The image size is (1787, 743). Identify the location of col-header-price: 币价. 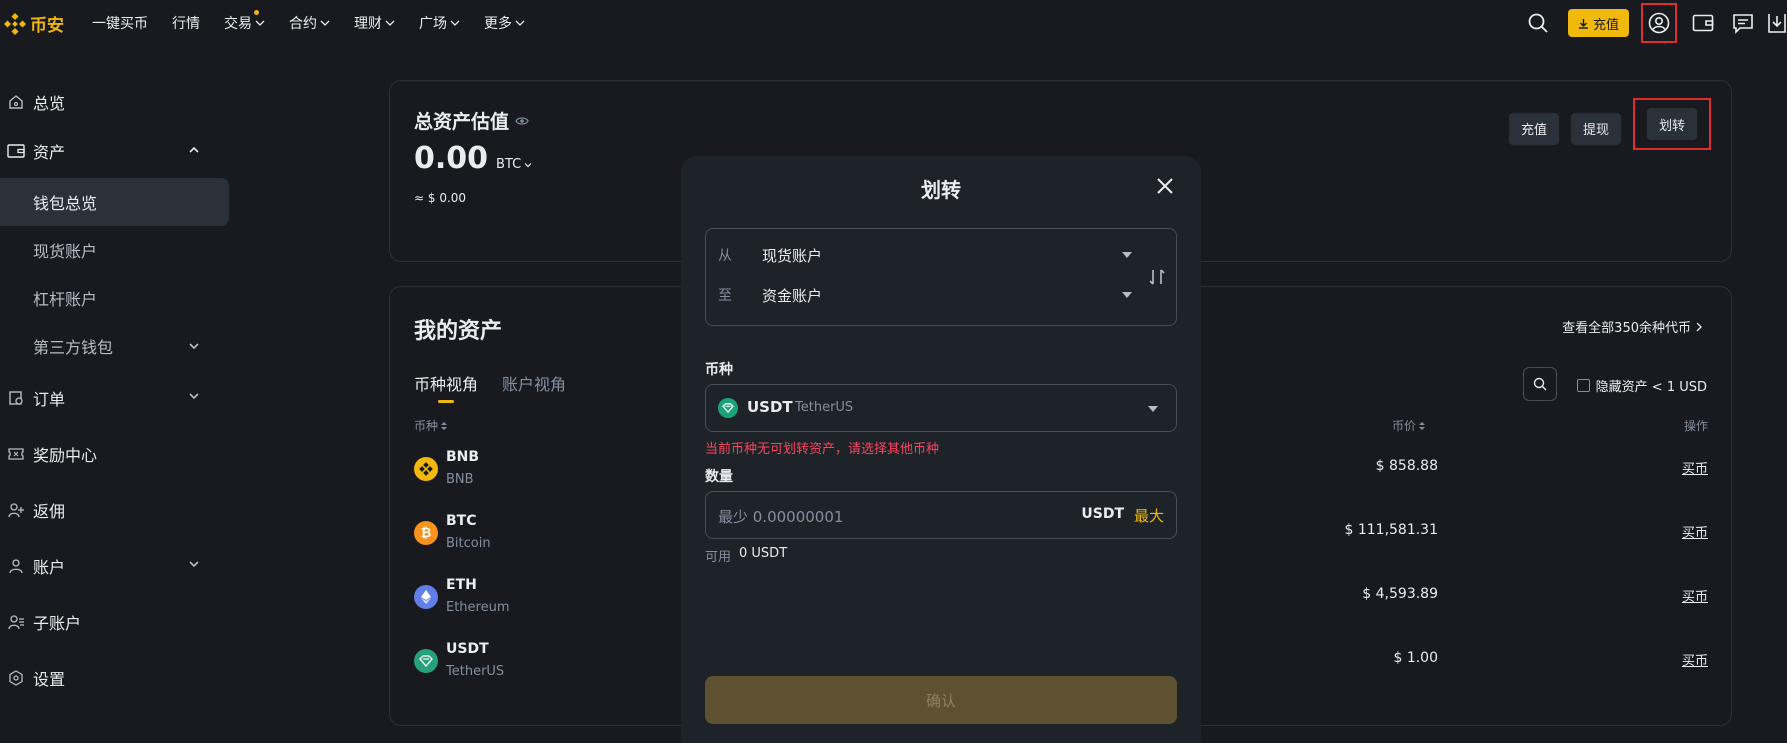
(1409, 425).